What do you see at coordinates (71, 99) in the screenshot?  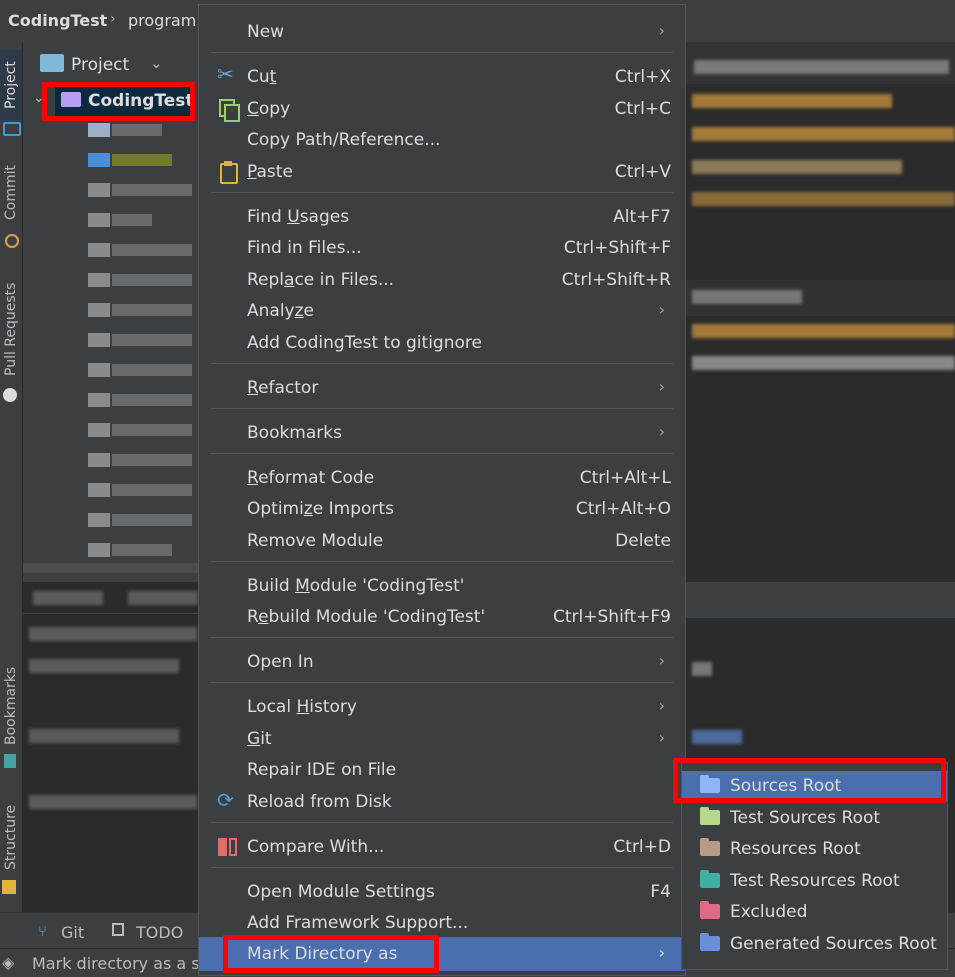 I see `module-folder-icon` at bounding box center [71, 99].